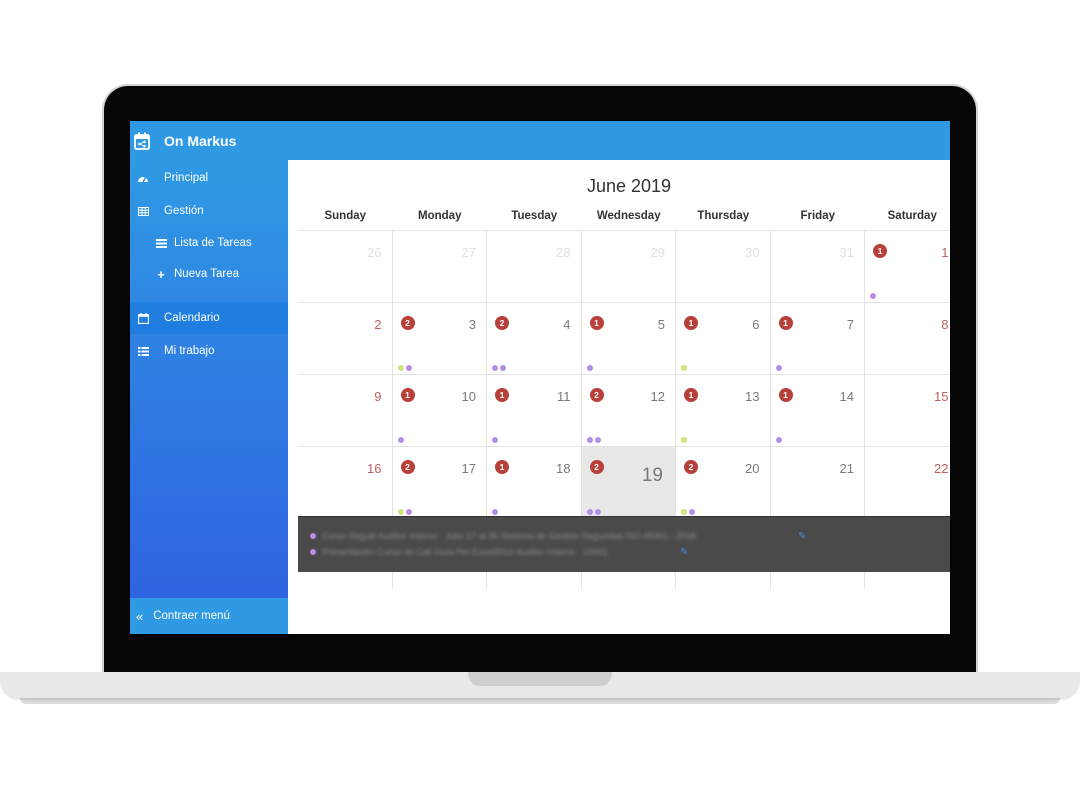  Describe the element at coordinates (818, 267) in the screenshot. I see `calendar-day: 31` at that location.